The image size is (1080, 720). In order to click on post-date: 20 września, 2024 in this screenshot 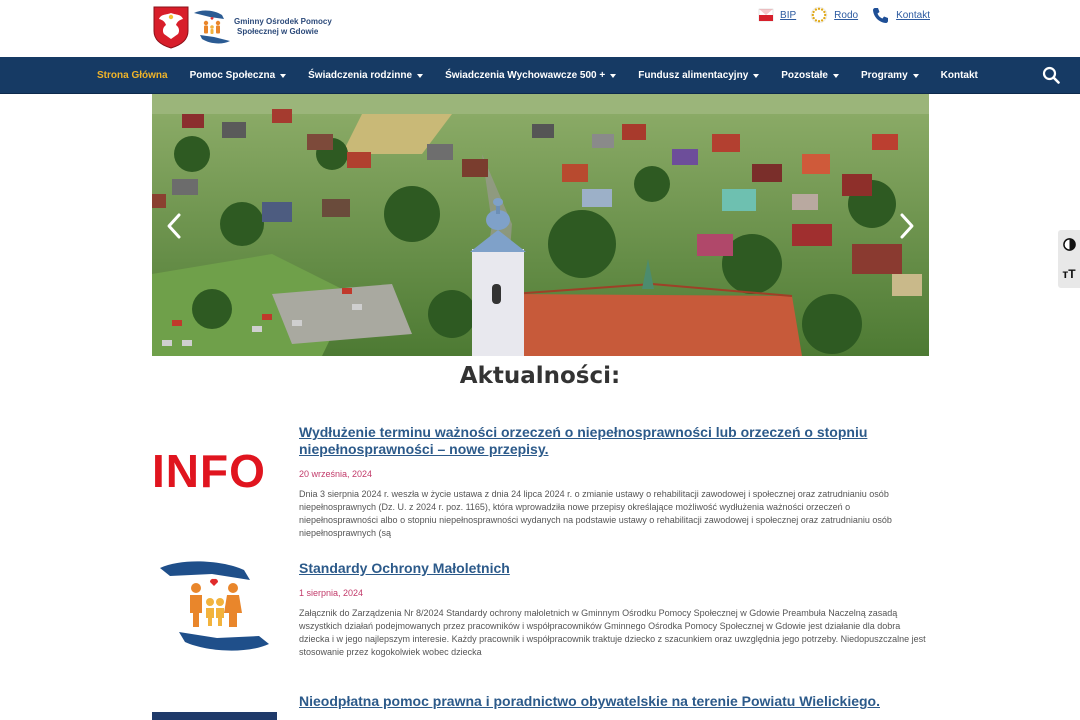, I will do `click(336, 474)`.